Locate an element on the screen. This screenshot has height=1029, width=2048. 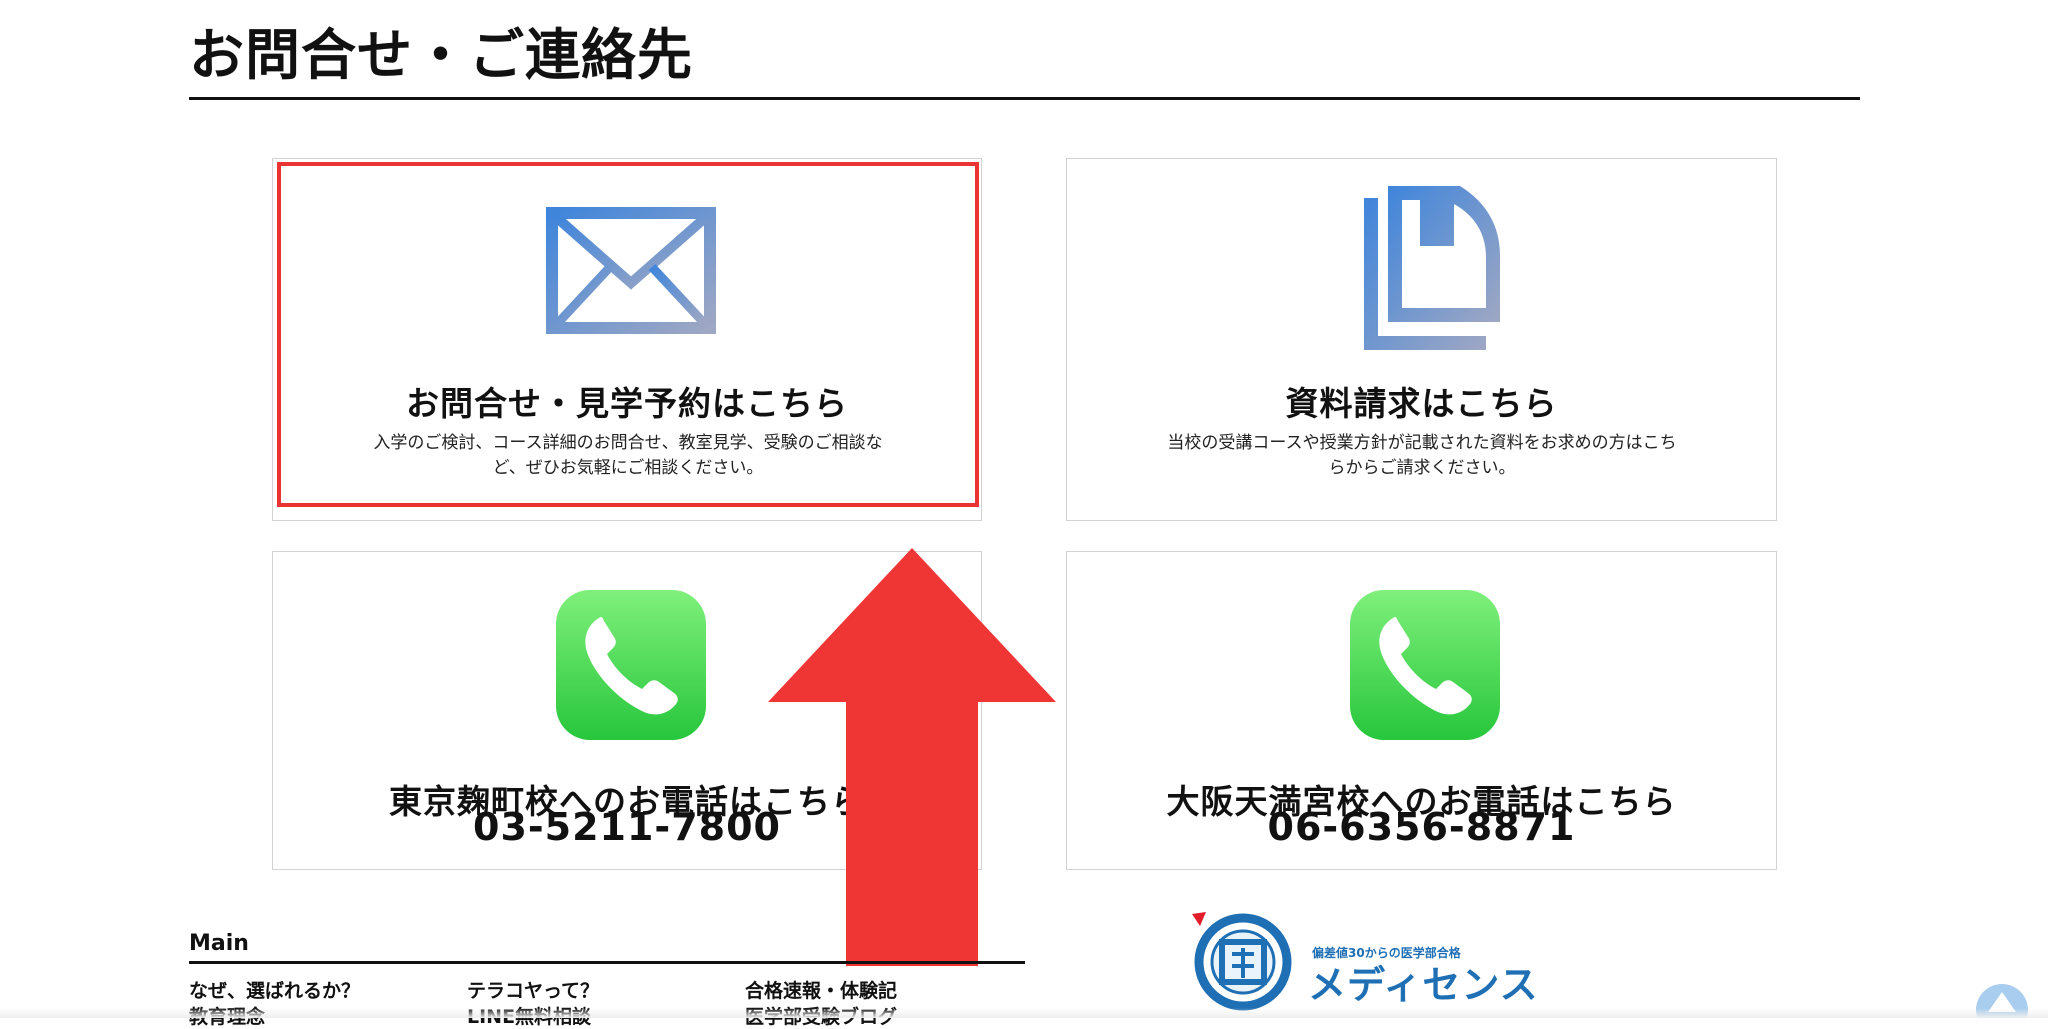
osaka-phone-card: 大阪天満宮校へのお電話はこちら 06-6356-8871 is located at coordinates (1421, 710).